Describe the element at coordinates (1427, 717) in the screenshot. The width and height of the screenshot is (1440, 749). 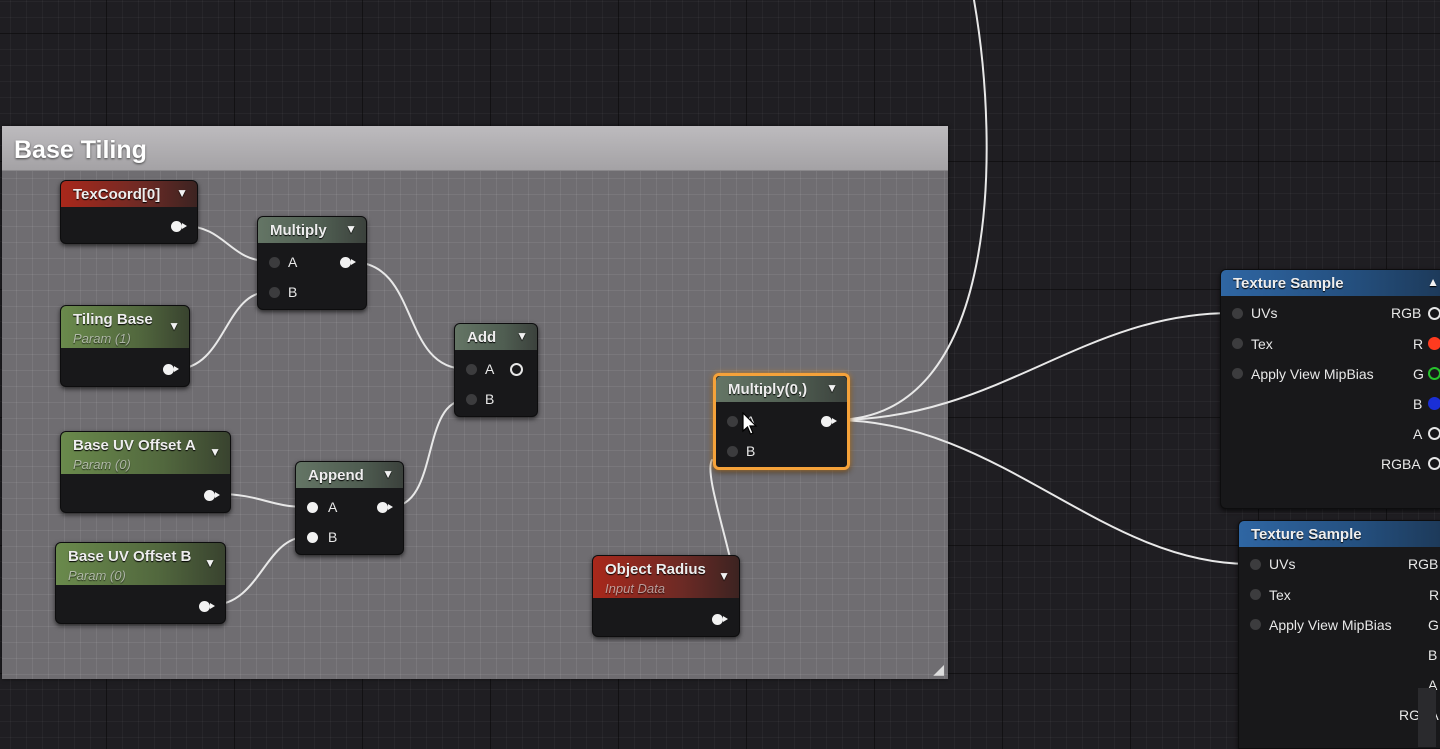
I see `offscreen-node-fragment` at that location.